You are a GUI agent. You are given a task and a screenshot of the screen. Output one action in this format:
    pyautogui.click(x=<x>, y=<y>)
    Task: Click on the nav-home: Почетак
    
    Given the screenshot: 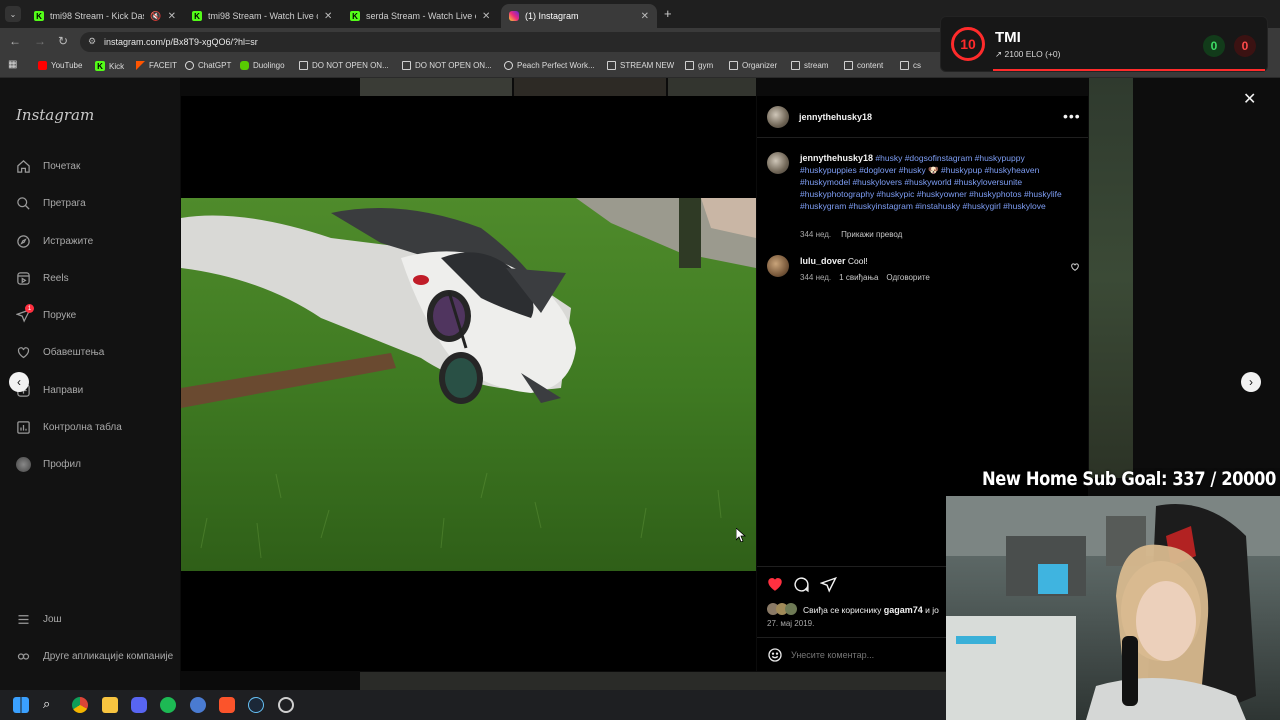 What is the action you would take?
    pyautogui.click(x=48, y=166)
    